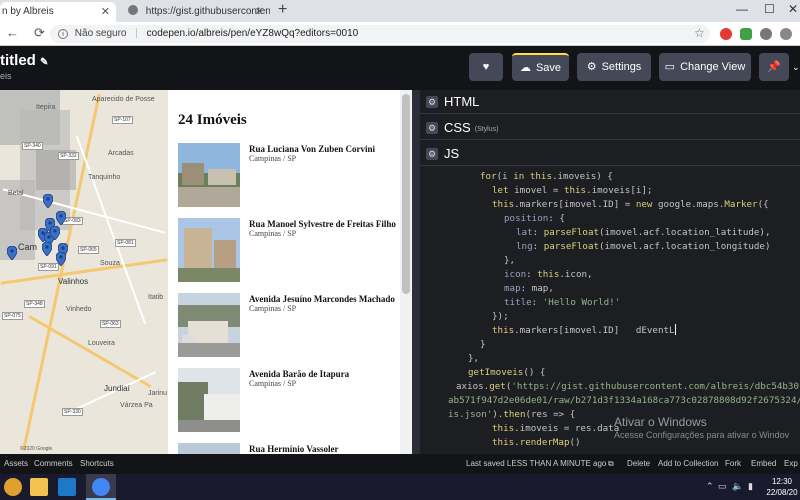  What do you see at coordinates (614, 67) in the screenshot?
I see `settings-button: ⚙ Settings` at bounding box center [614, 67].